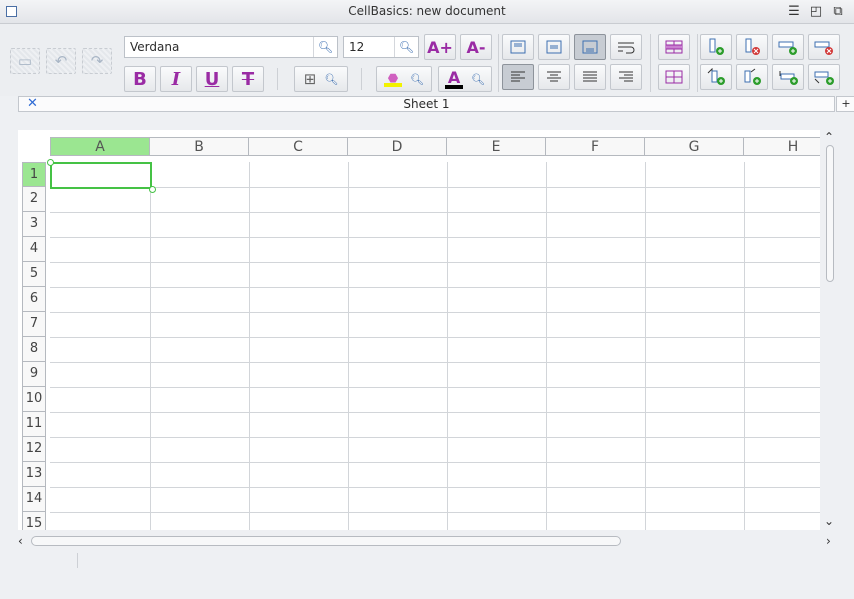 The height and width of the screenshot is (599, 854). Describe the element at coordinates (34, 521) in the screenshot. I see `row-header-15: 15` at that location.